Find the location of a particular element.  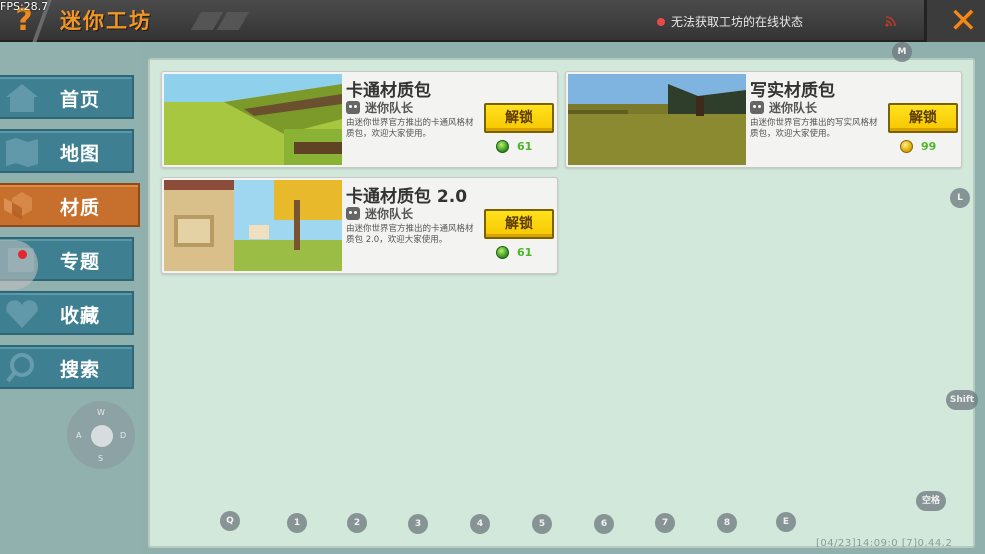

online-status: 无法获取工坊的在线状态 is located at coordinates (730, 21).